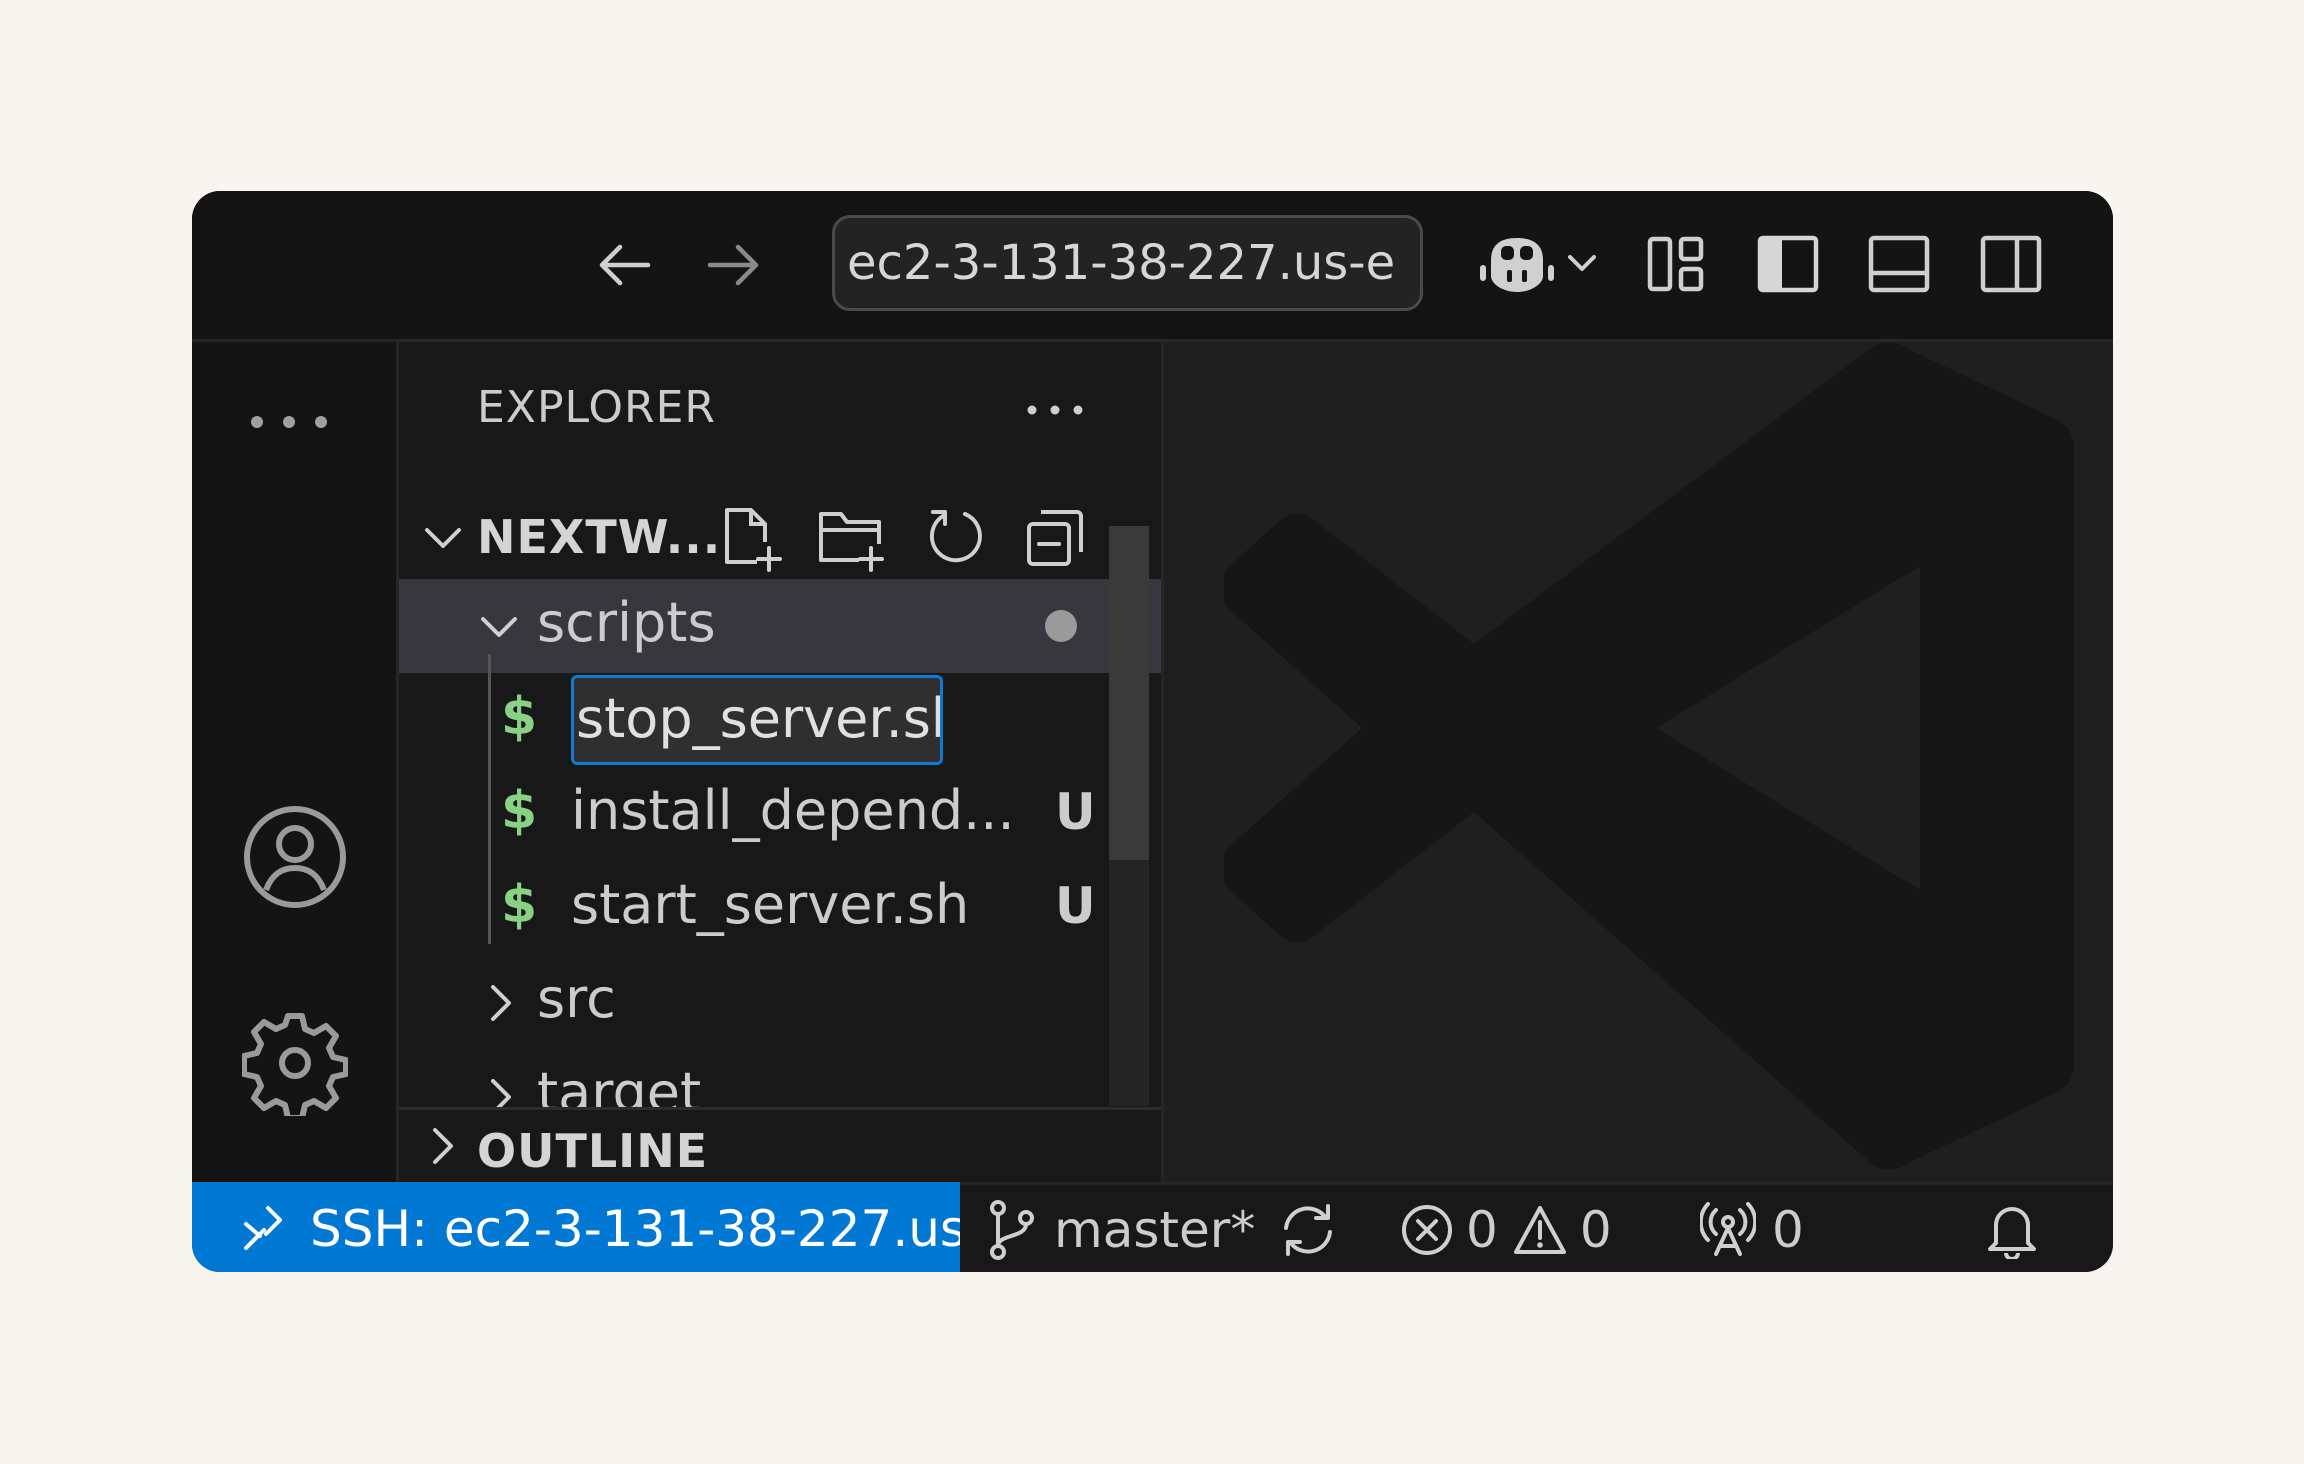  I want to click on new-file-button, so click(750, 541).